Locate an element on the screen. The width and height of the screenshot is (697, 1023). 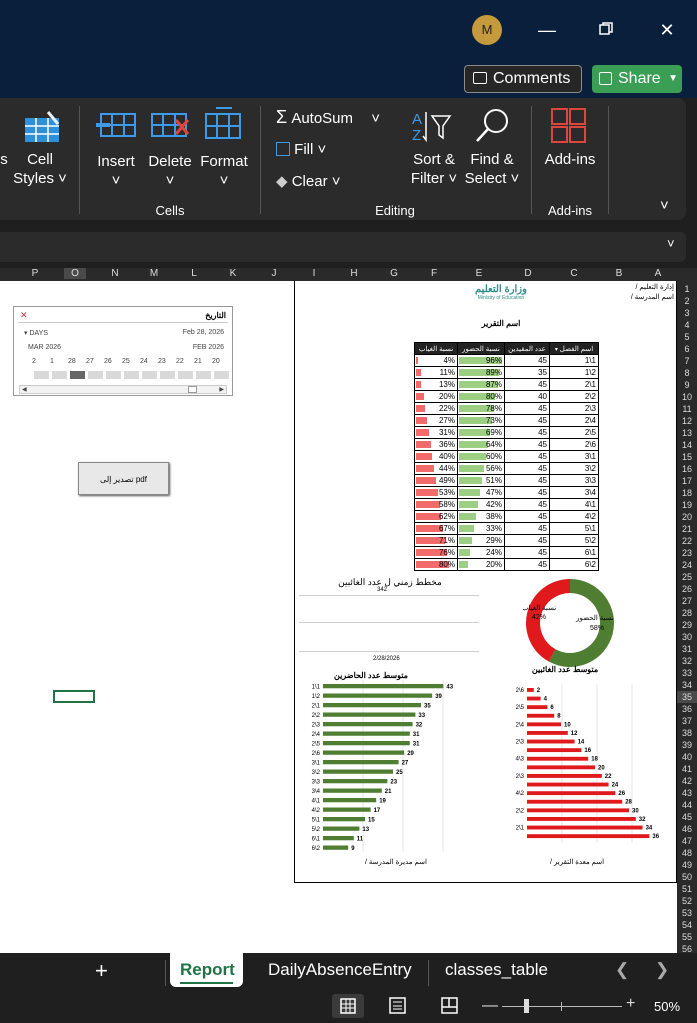
row-header: 30 is located at coordinates (687, 637).